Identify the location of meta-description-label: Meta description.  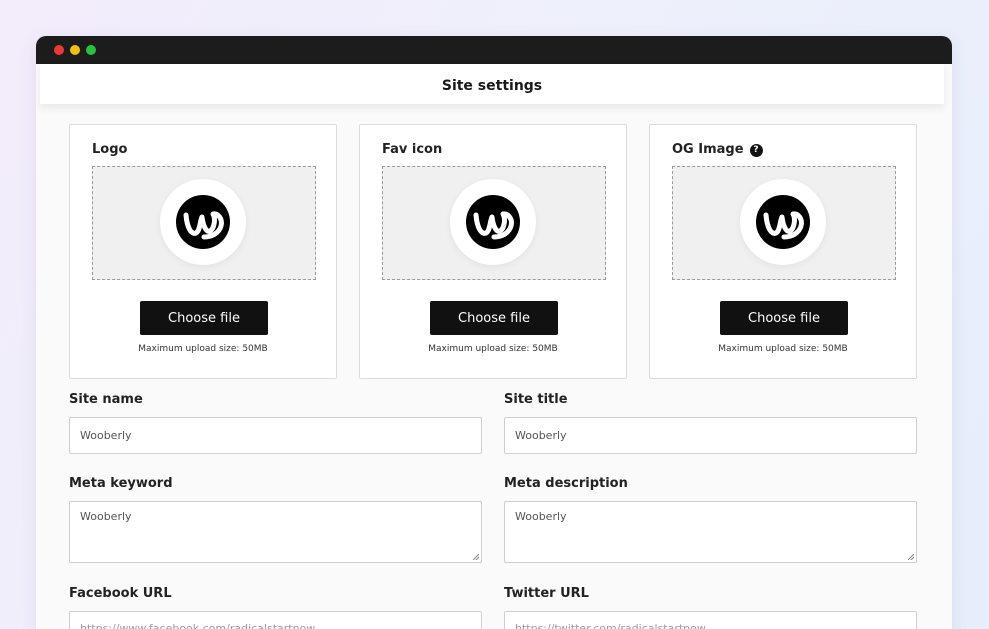
(566, 483).